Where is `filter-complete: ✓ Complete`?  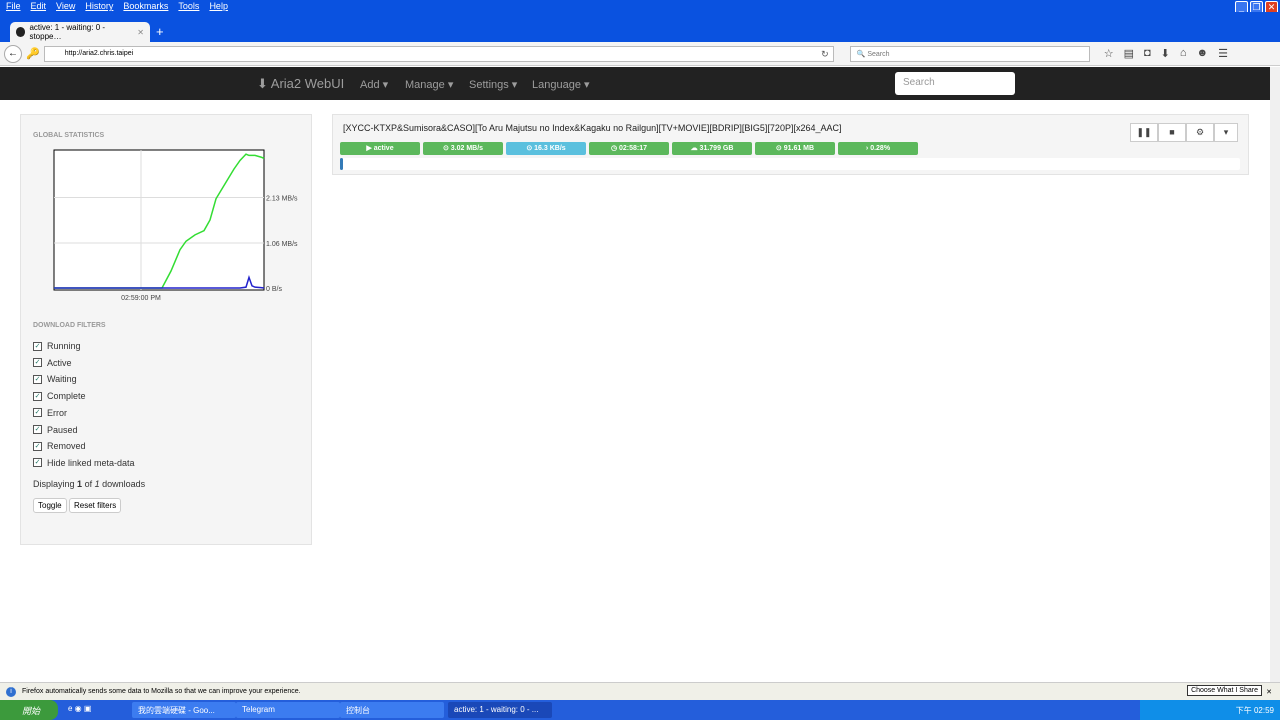 filter-complete: ✓ Complete is located at coordinates (59, 396).